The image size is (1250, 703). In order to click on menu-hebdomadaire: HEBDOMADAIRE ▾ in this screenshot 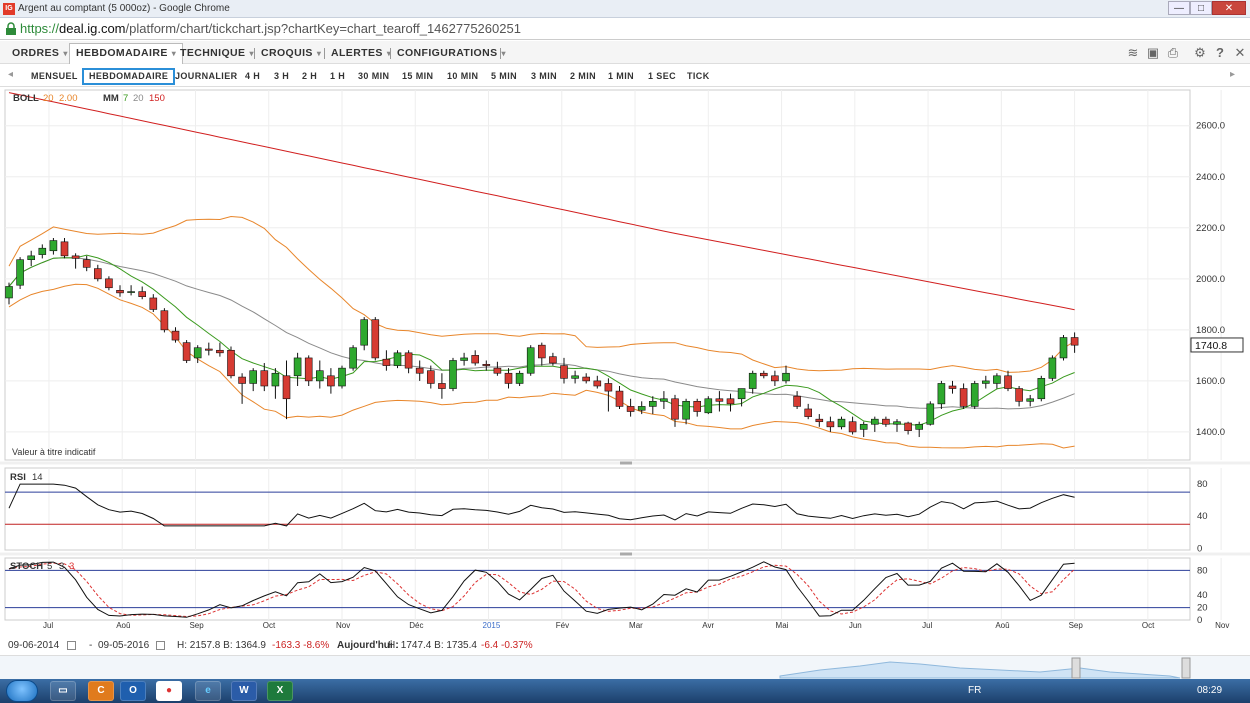, I will do `click(126, 53)`.